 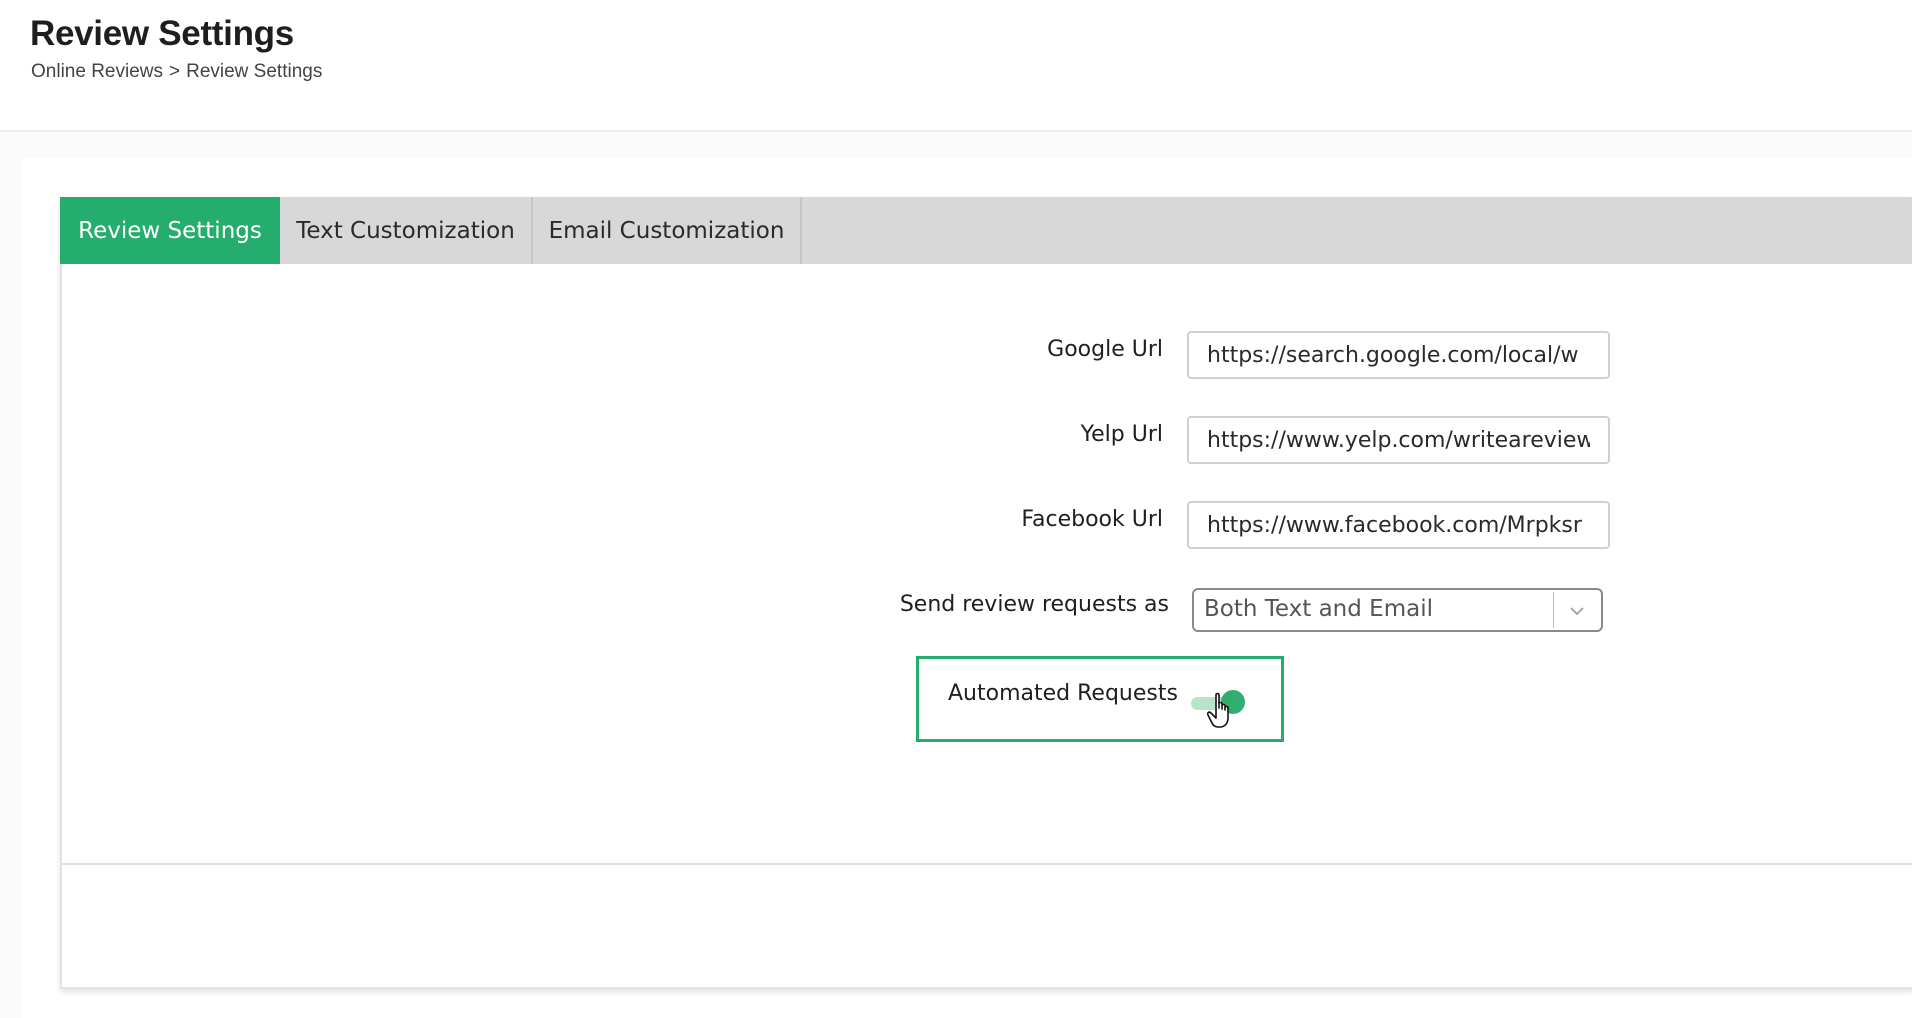 I want to click on google-url-label: Google Url, so click(x=1105, y=349).